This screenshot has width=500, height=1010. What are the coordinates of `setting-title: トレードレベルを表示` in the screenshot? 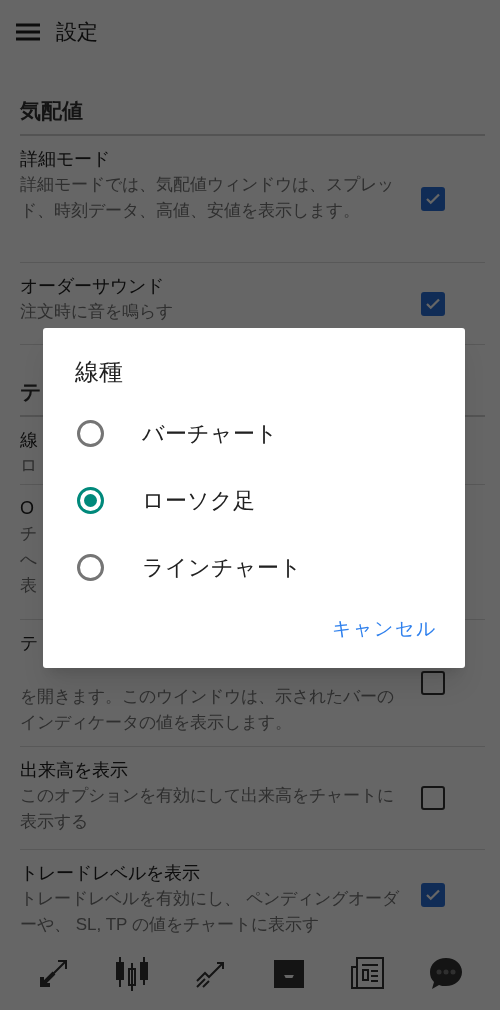 It's located at (110, 873).